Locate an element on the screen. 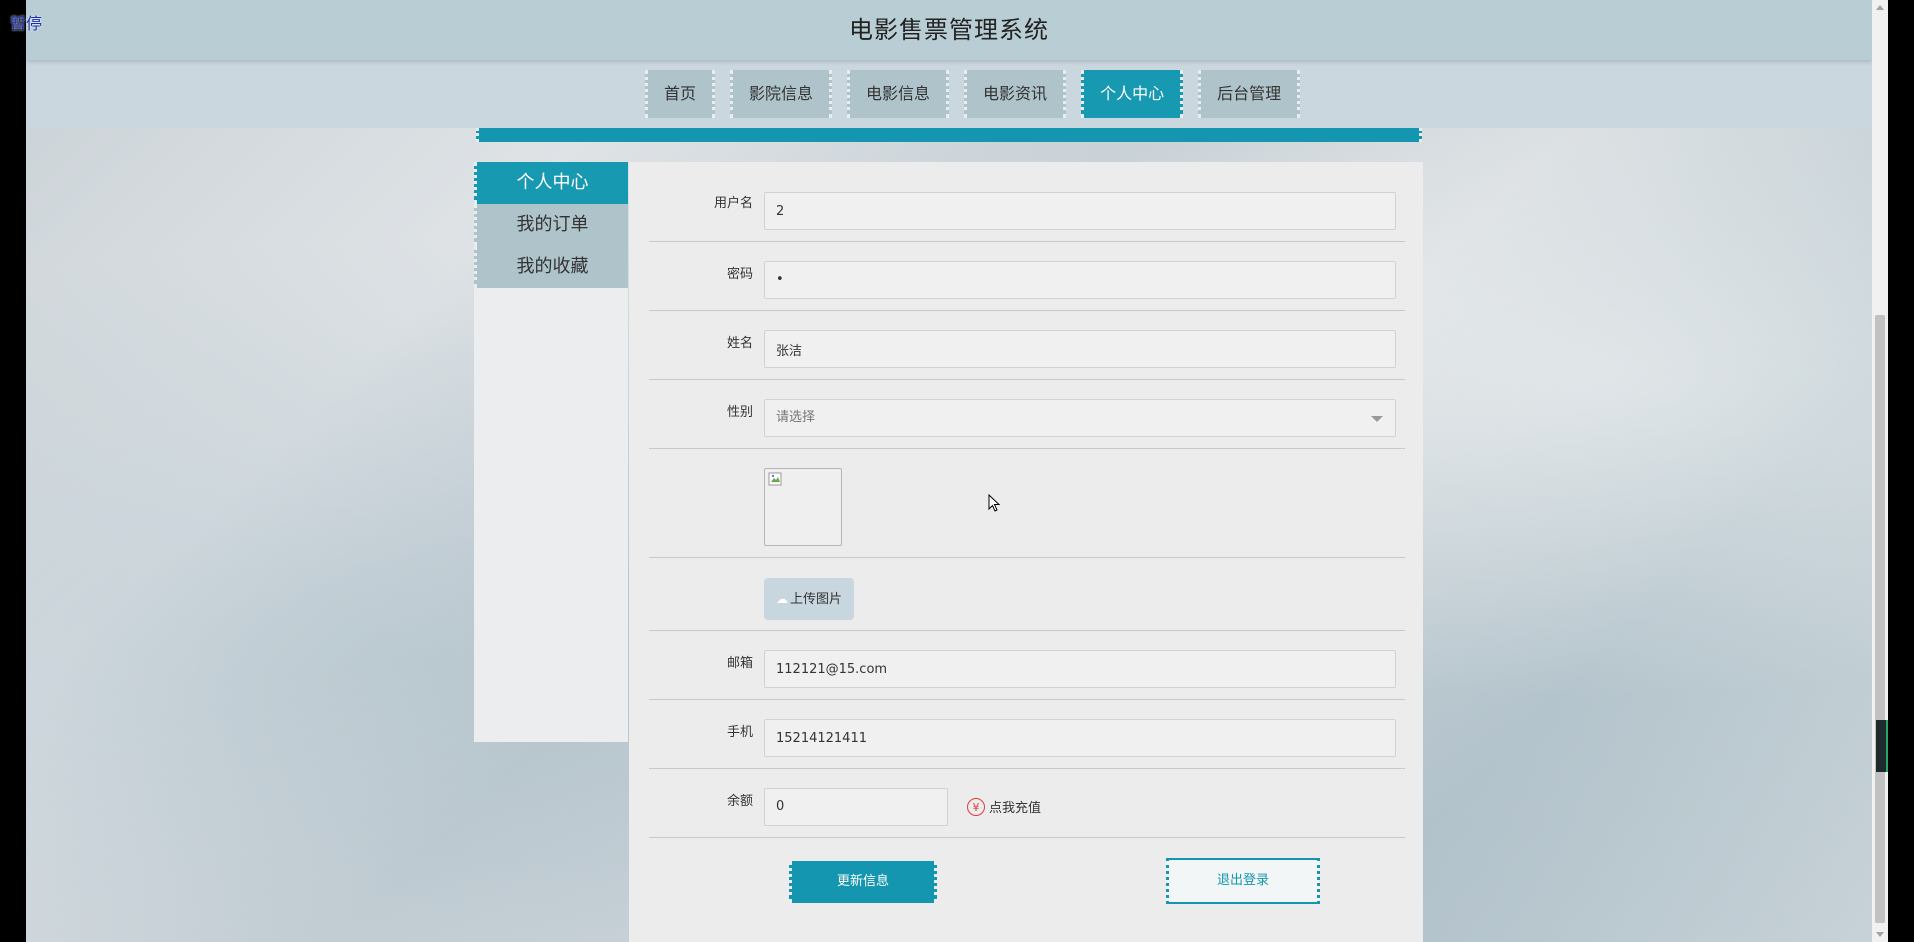 Image resolution: width=1914 pixels, height=942 pixels. form-row-gender: 性别 请选择 is located at coordinates (1027, 414).